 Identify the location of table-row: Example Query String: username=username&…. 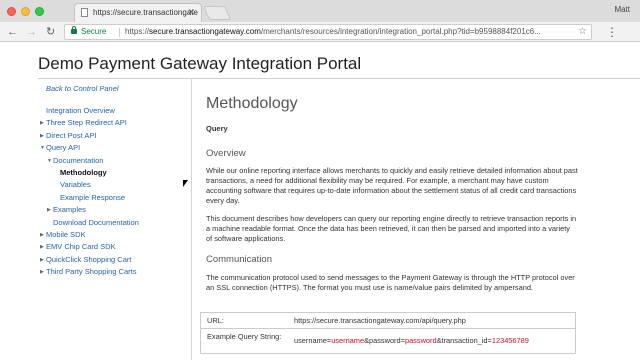
(388, 341).